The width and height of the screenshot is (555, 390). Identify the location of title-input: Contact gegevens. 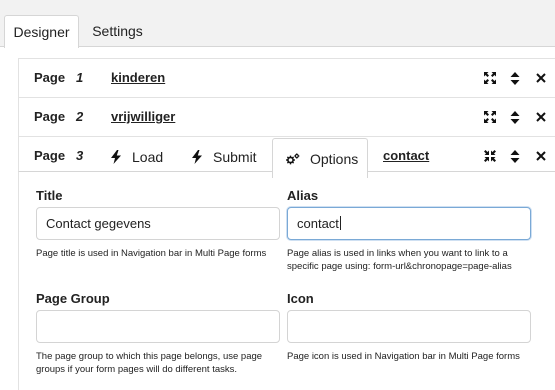
(158, 223).